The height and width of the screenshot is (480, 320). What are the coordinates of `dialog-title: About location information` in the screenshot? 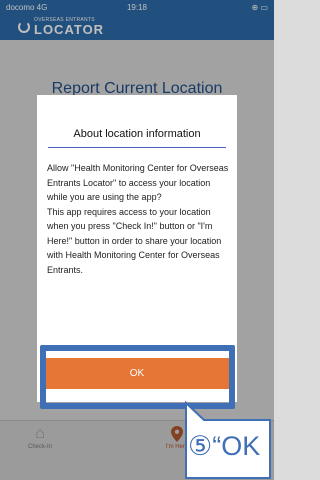 It's located at (137, 138).